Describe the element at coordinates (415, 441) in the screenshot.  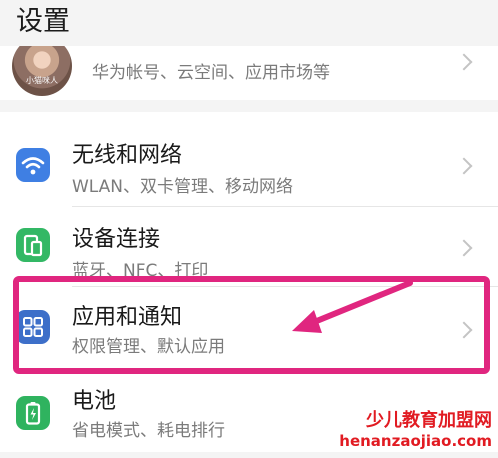
I see `watermark-url: henanzaojiao.com` at that location.